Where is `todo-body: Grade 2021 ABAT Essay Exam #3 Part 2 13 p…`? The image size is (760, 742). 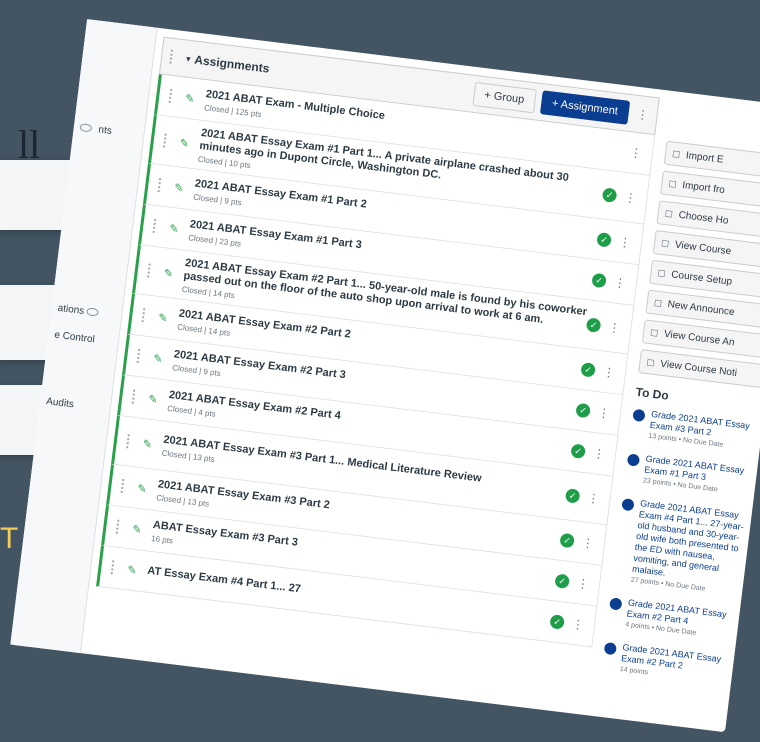 todo-body: Grade 2021 ABAT Essay Exam #3 Part 2 13 p… is located at coordinates (704, 431).